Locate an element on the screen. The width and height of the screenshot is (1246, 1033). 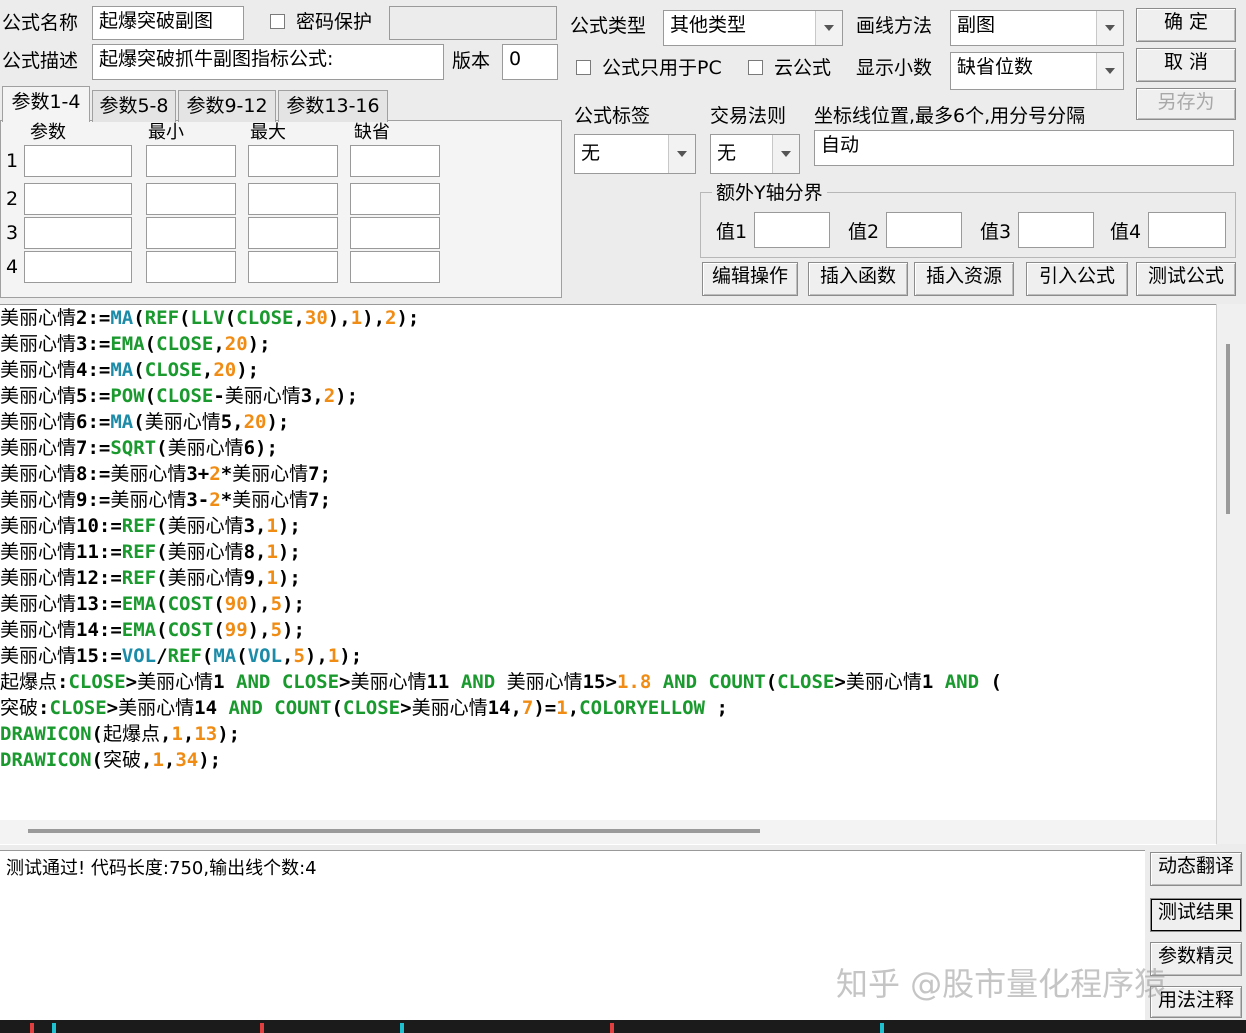
insert-function-button: 插入函数 is located at coordinates (858, 279).